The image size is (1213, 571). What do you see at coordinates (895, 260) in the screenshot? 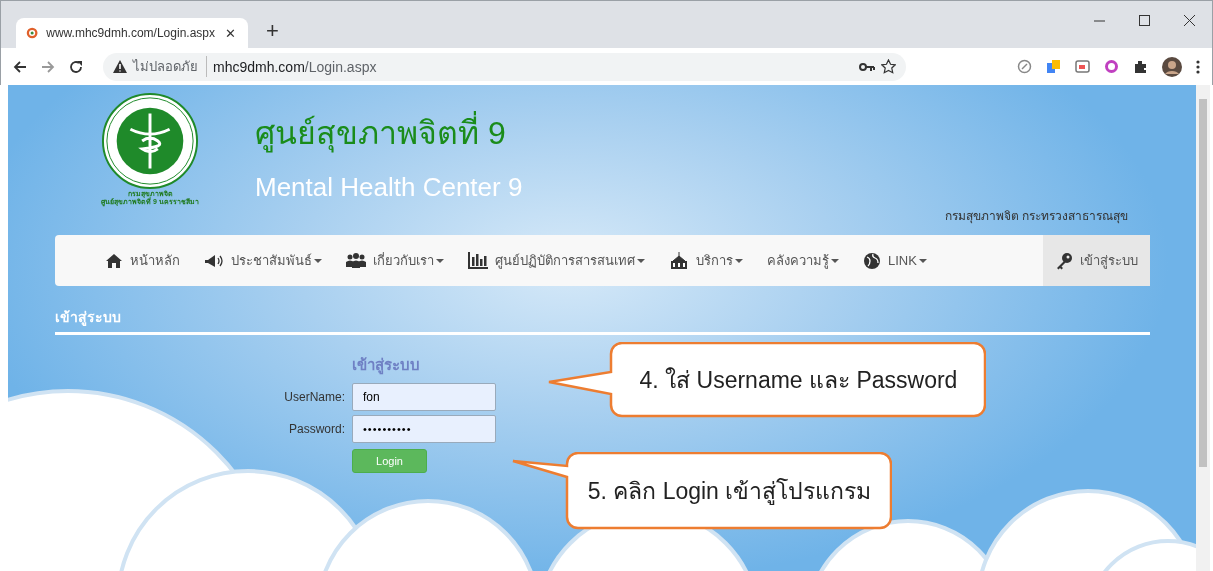
I see `nav-link: LINK` at bounding box center [895, 260].